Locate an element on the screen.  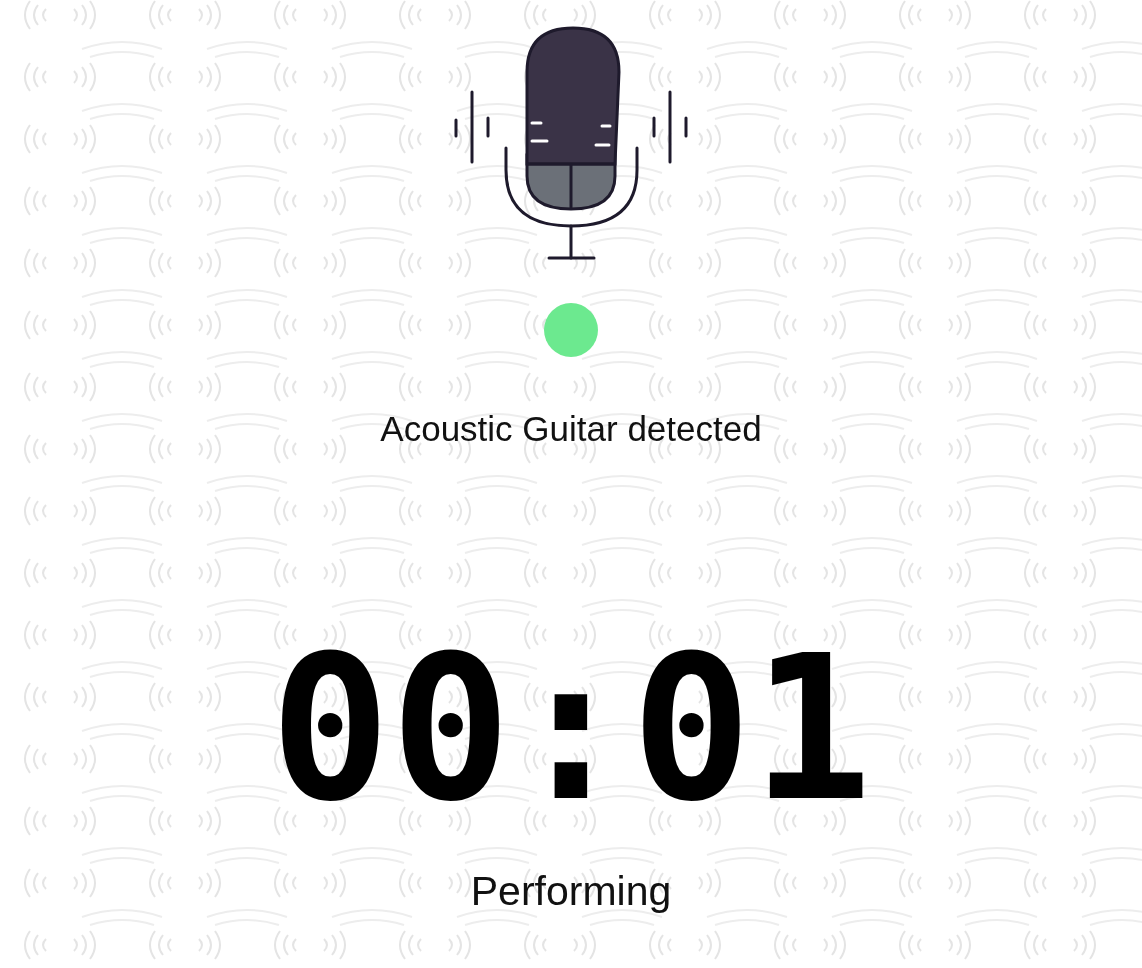
status-message: Acoustic Guitar detected is located at coordinates (571, 429).